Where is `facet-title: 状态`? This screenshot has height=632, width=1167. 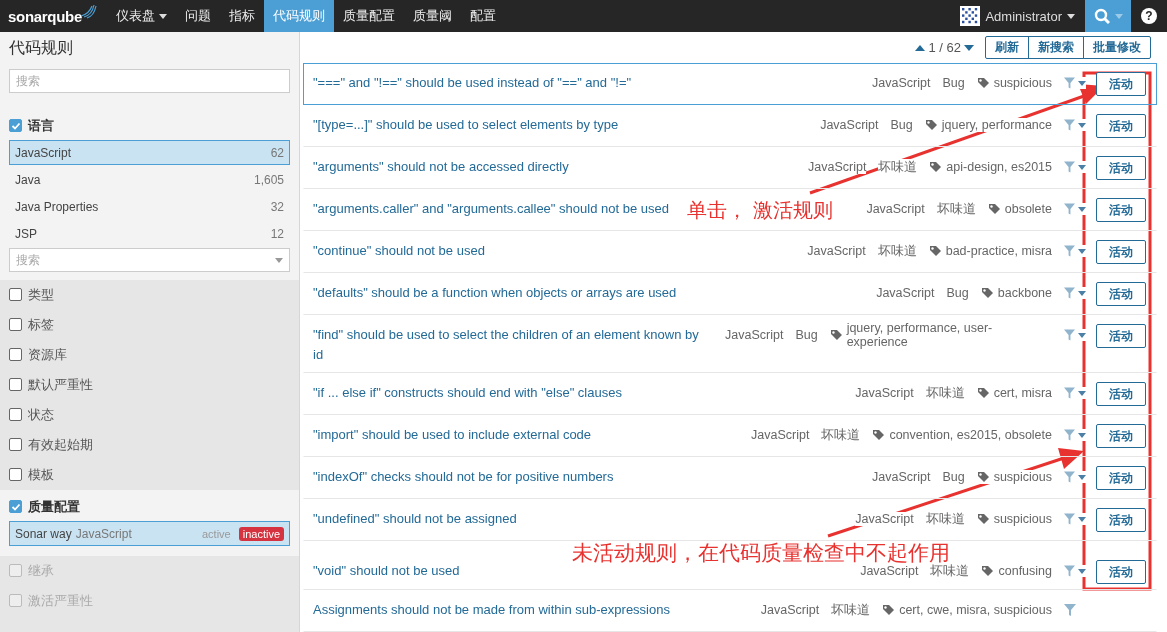
facet-title: 状态 is located at coordinates (41, 414).